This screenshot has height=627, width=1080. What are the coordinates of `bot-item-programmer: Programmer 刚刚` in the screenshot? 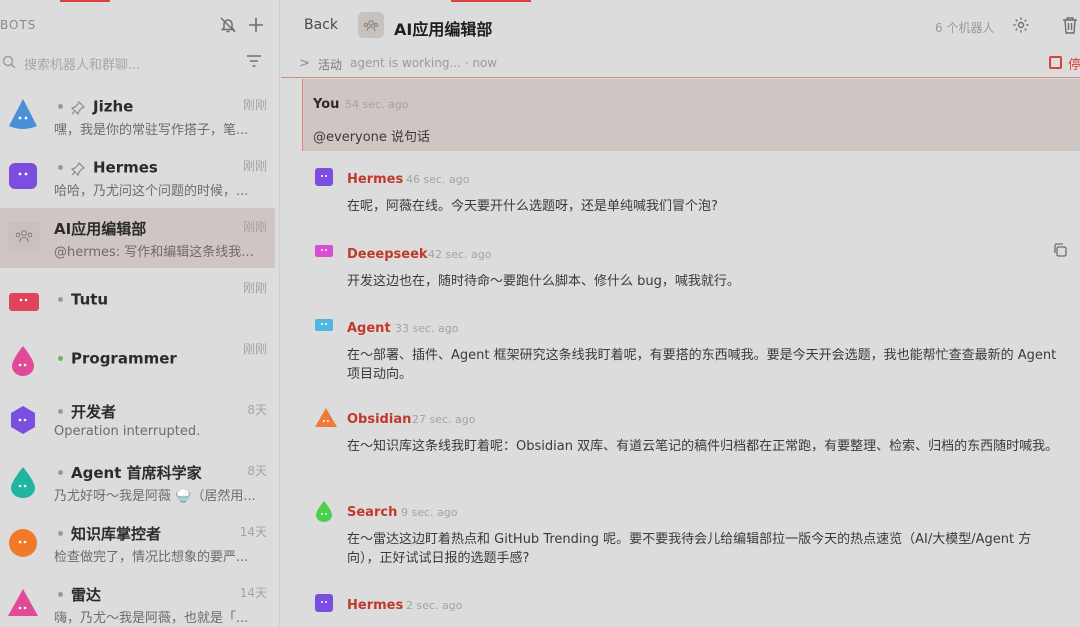 It's located at (137, 360).